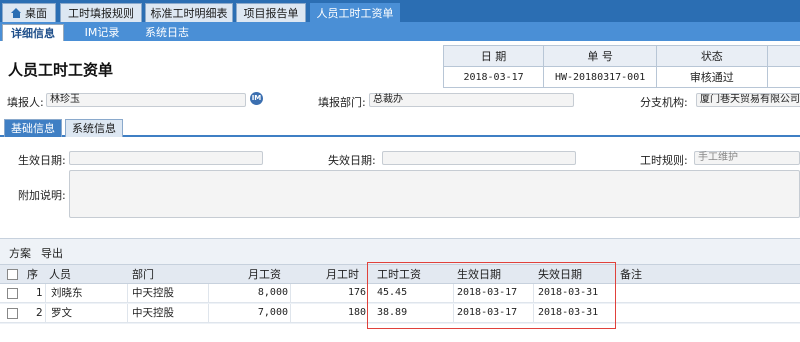 The height and width of the screenshot is (342, 800). Describe the element at coordinates (146, 100) in the screenshot. I see `reporter-field: 林珍玉` at that location.